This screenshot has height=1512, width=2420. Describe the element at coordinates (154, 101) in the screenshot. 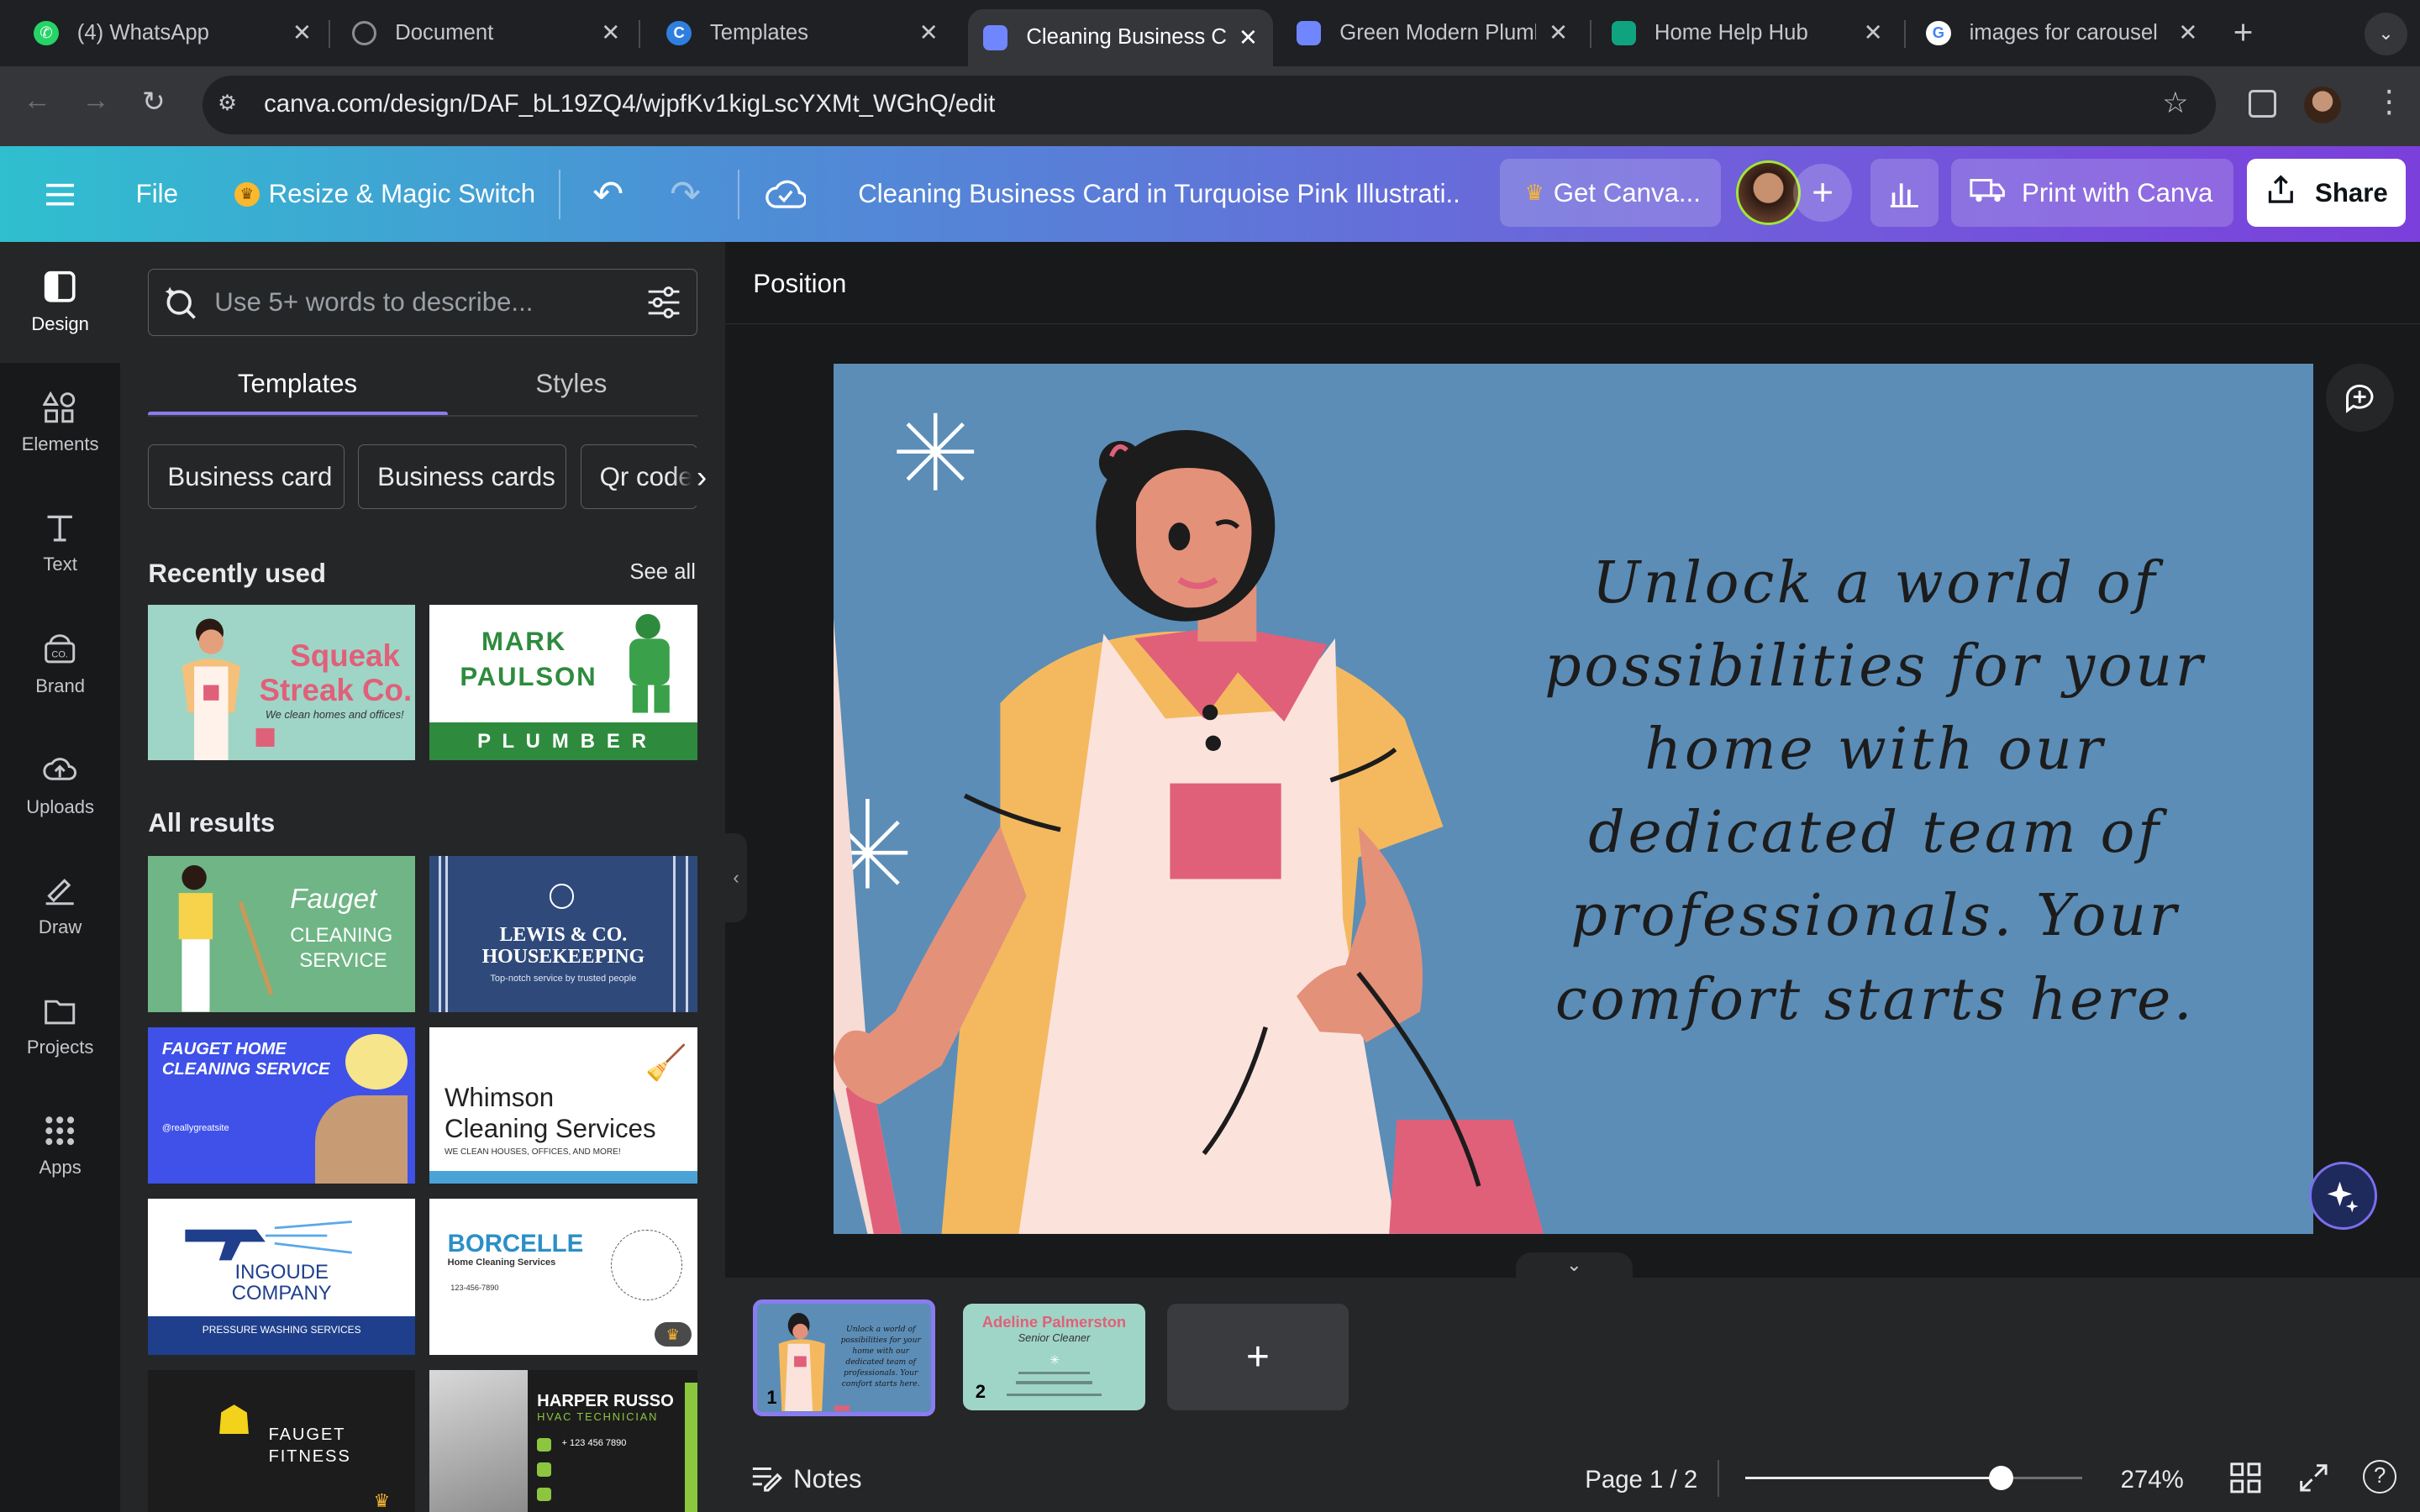

I see `reload-icon: ↻` at that location.